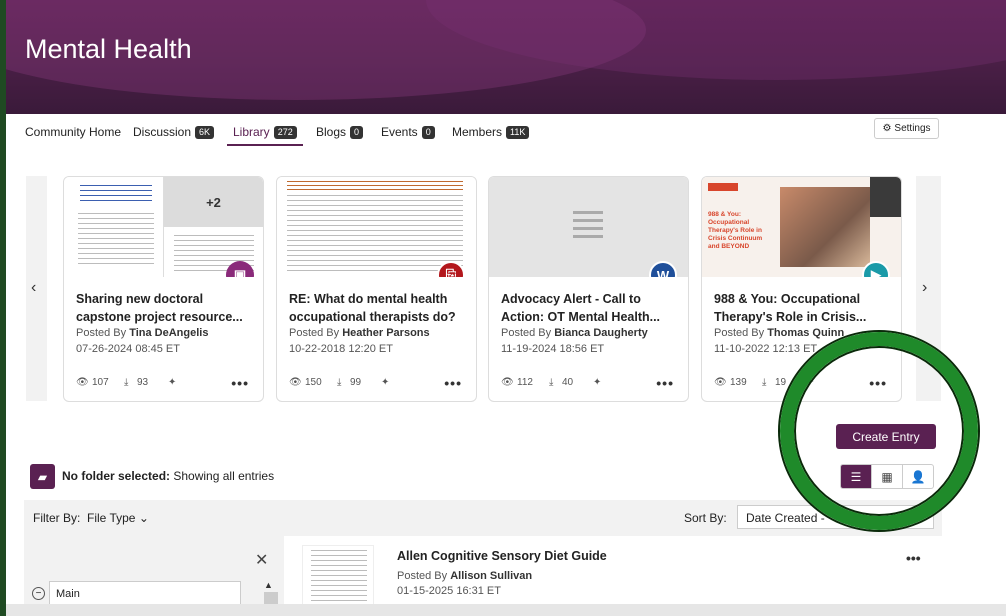  Describe the element at coordinates (491, 576) in the screenshot. I see `author-link: Allison Sullivan` at that location.